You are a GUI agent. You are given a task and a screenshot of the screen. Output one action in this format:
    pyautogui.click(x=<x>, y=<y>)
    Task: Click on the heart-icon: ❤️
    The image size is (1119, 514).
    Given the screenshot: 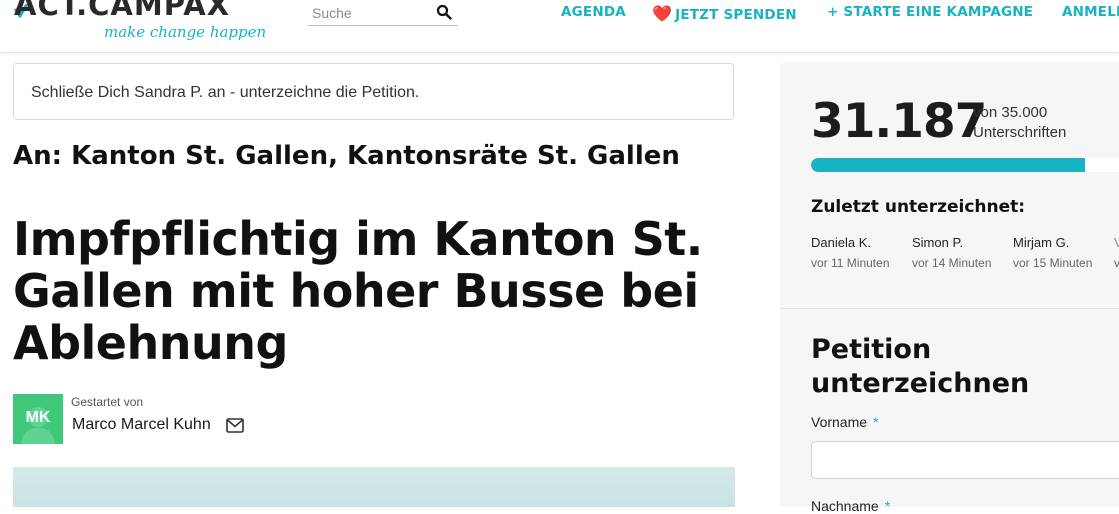 What is the action you would take?
    pyautogui.click(x=662, y=13)
    